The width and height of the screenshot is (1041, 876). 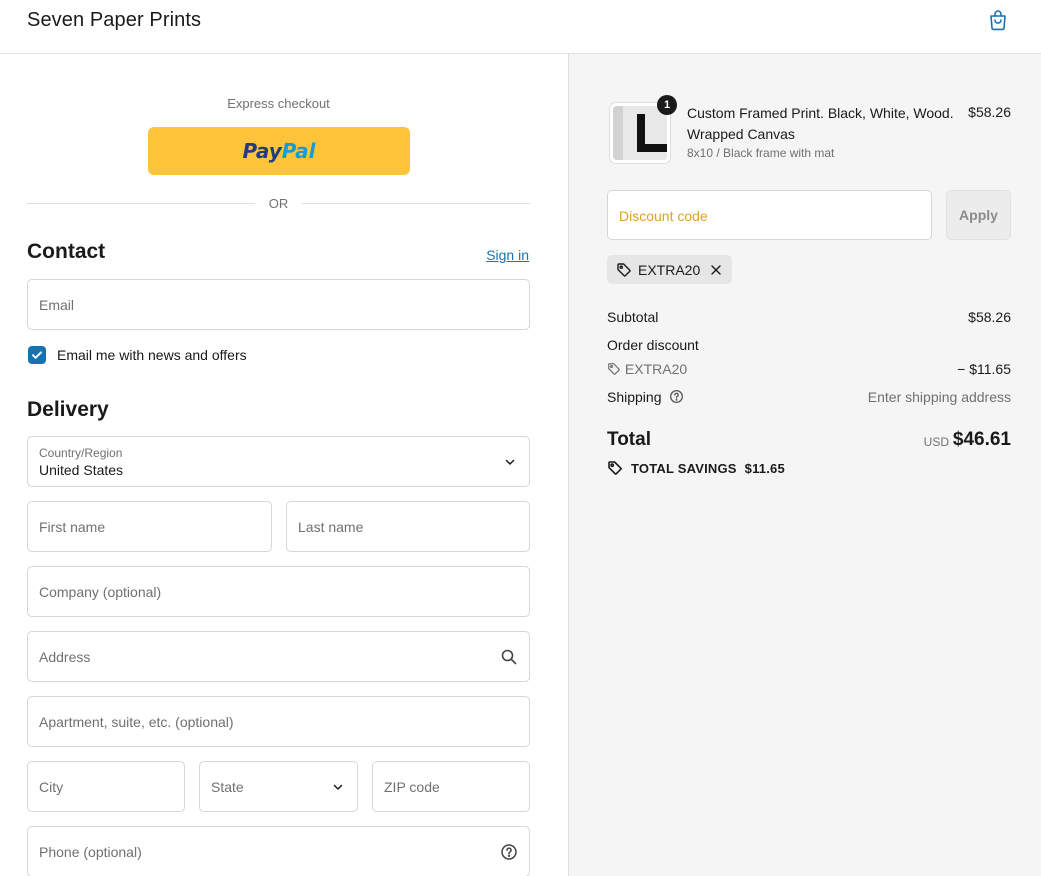 I want to click on news-offers-checkbox, so click(x=37, y=355).